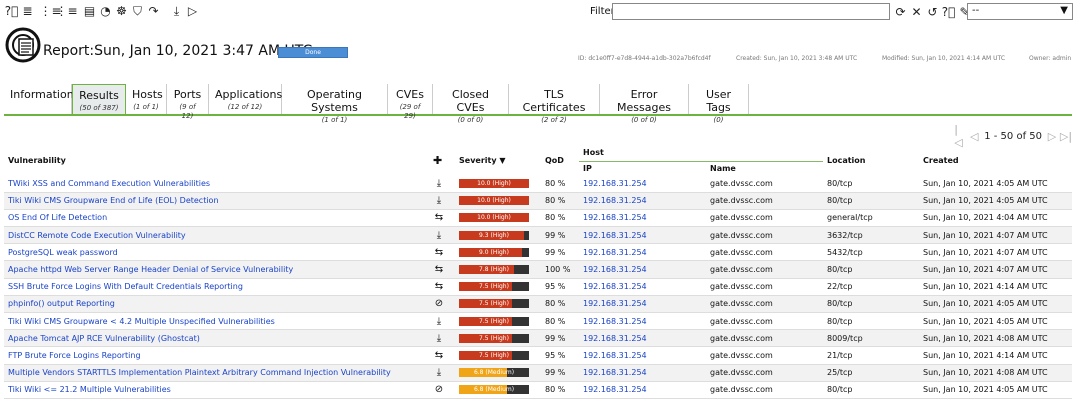  I want to click on report-format-icon: ▤, so click(89, 10).